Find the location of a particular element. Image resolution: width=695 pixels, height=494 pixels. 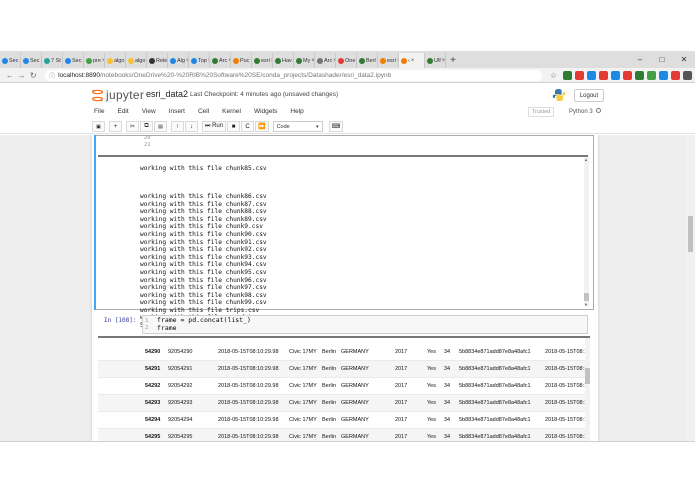

save-button: ▣ is located at coordinates (98, 126).